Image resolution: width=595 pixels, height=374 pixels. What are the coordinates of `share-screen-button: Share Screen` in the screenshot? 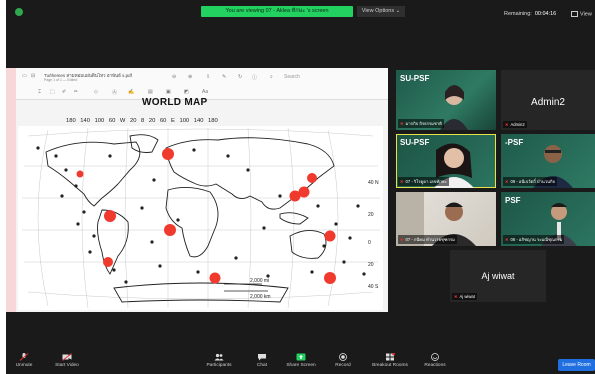 It's located at (301, 360).